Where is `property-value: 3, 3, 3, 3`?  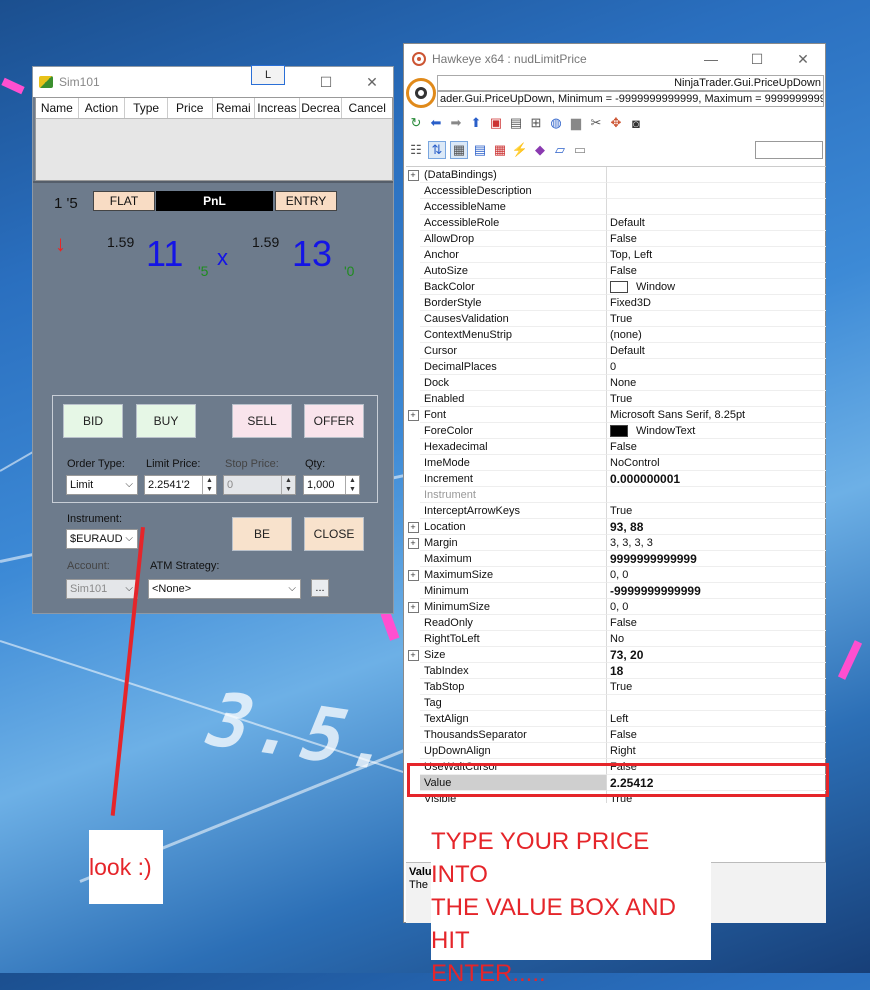 property-value: 3, 3, 3, 3 is located at coordinates (716, 543).